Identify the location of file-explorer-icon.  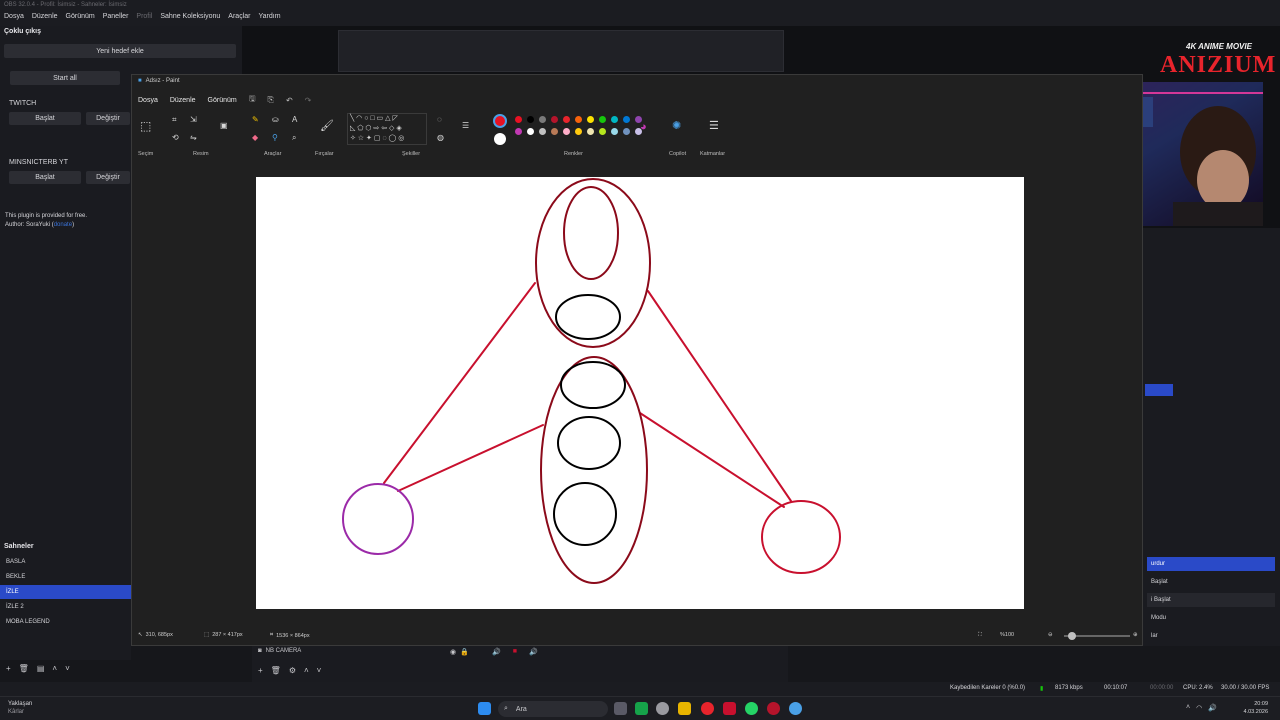
(684, 708).